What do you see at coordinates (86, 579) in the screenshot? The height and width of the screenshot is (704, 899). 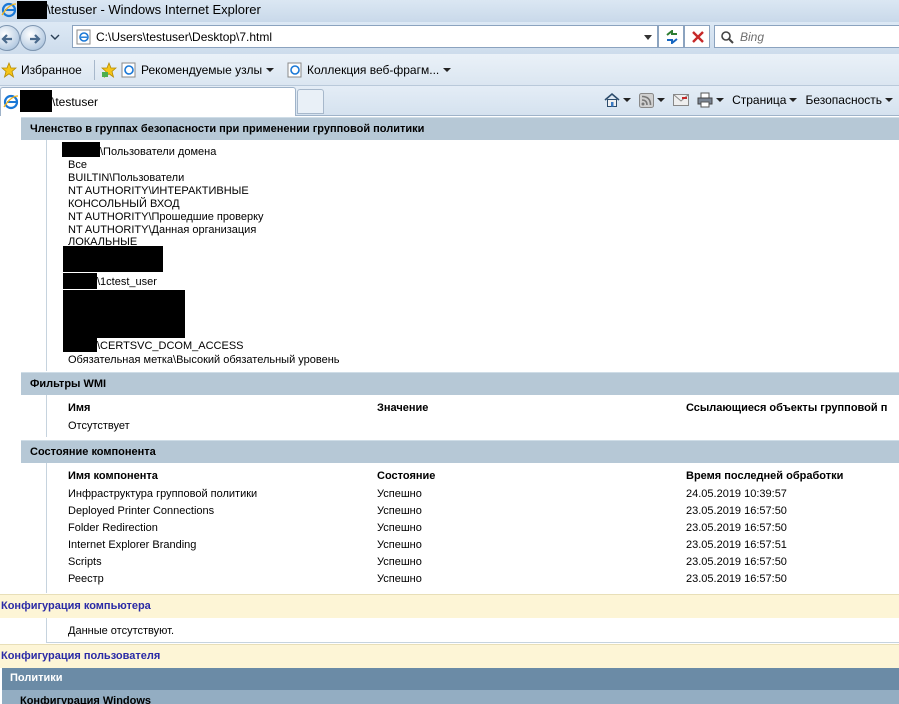 I see `component-name: Реестр` at bounding box center [86, 579].